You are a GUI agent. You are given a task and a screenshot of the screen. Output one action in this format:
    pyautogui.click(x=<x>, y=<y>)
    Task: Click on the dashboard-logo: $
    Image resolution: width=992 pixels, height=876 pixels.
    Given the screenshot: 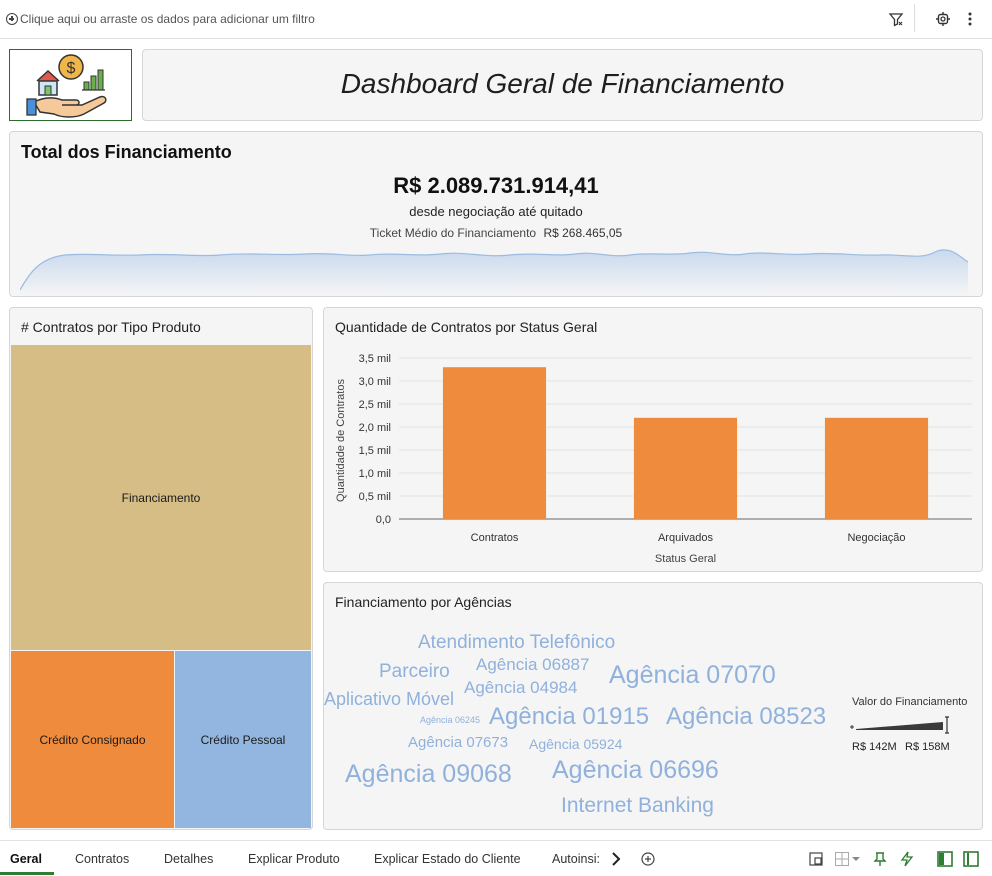 What is the action you would take?
    pyautogui.click(x=70, y=85)
    